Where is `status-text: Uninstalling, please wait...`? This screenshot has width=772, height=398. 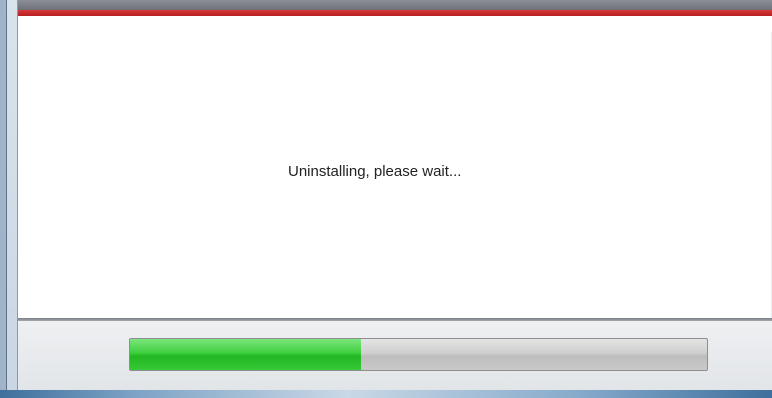 status-text: Uninstalling, please wait... is located at coordinates (375, 171).